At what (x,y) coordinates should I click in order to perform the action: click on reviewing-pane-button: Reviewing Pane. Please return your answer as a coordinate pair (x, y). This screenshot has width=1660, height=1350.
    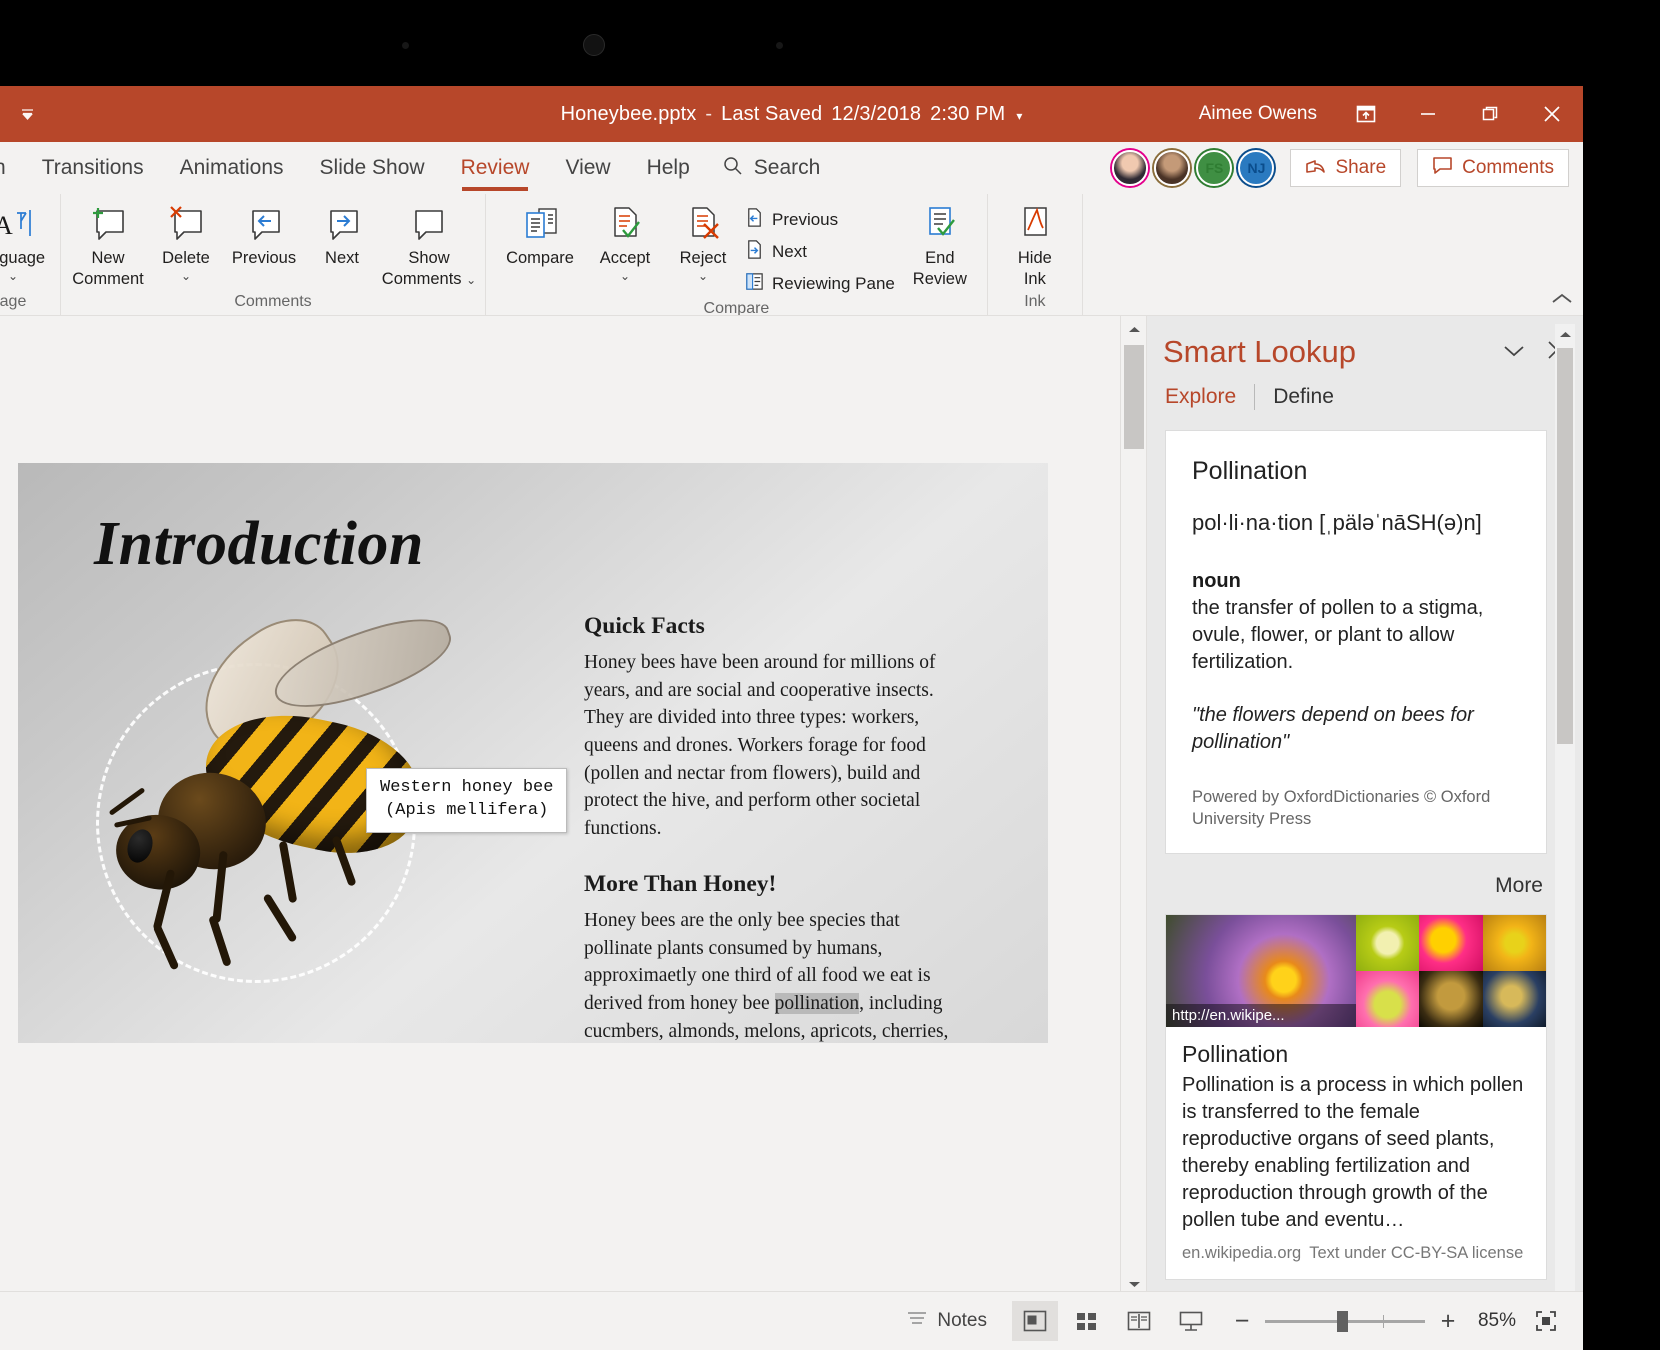
    Looking at the image, I should click on (821, 284).